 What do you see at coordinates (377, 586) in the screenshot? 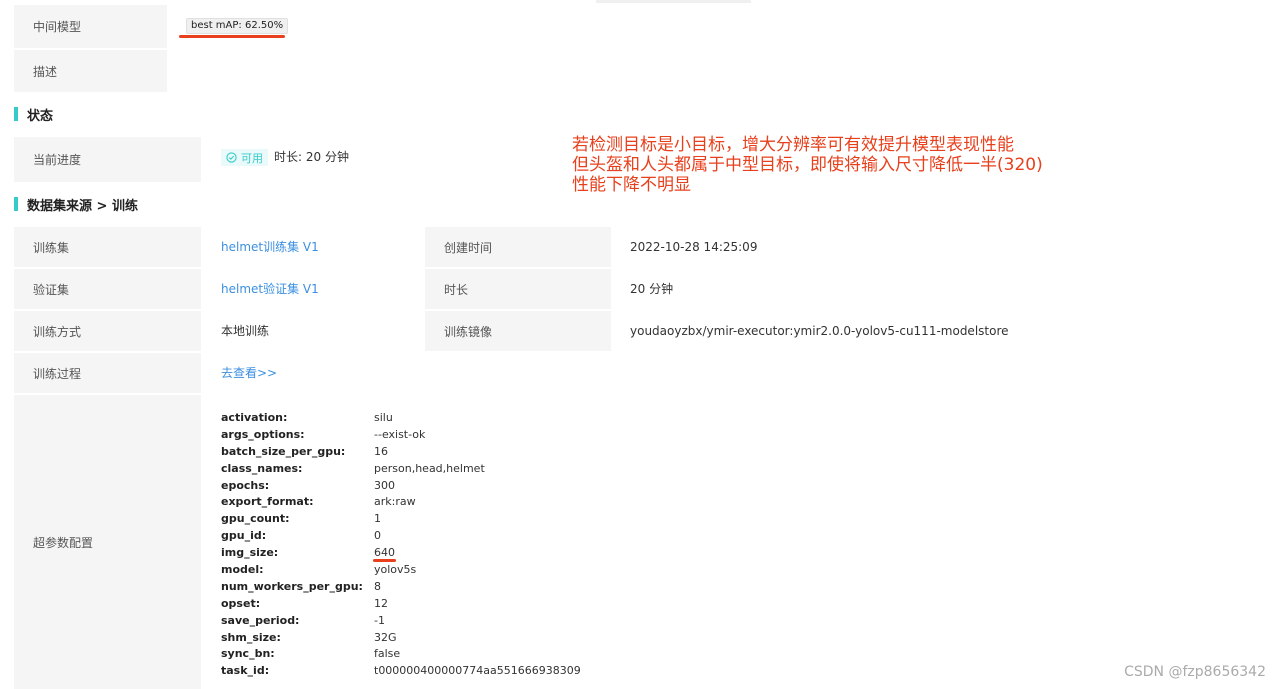
I see `param-value: 8` at bounding box center [377, 586].